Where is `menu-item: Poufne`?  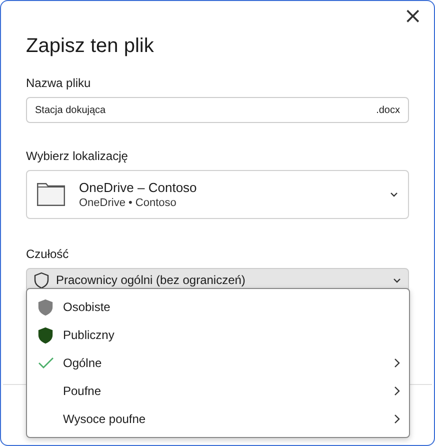 menu-item: Poufne is located at coordinates (218, 391).